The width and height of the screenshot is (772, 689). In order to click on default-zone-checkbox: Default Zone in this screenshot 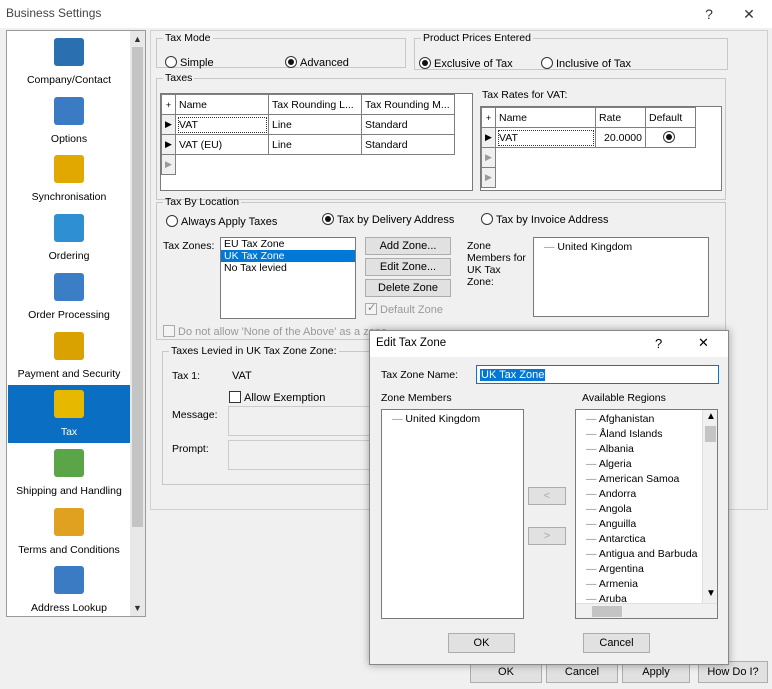, I will do `click(404, 308)`.